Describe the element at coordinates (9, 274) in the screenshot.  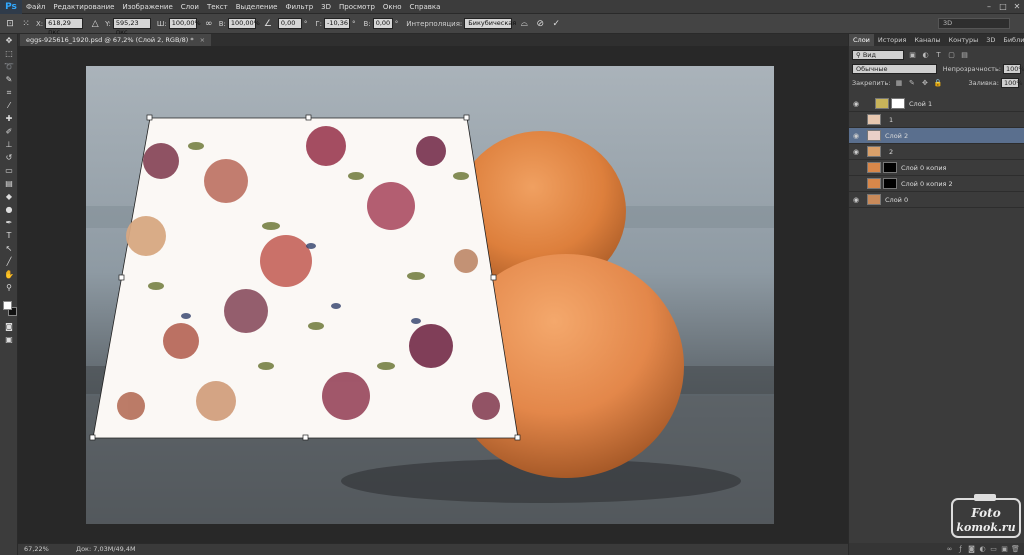
I see `hand-tool-icon: ✋` at that location.